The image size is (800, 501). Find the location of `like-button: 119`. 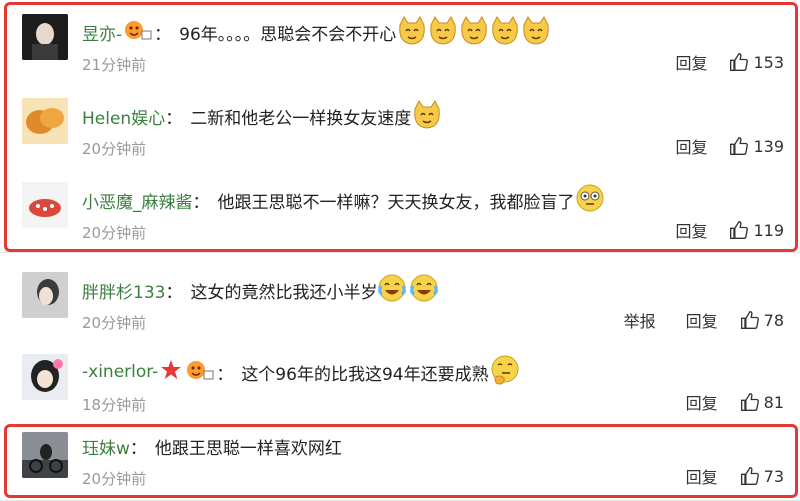

like-button: 119 is located at coordinates (756, 230).